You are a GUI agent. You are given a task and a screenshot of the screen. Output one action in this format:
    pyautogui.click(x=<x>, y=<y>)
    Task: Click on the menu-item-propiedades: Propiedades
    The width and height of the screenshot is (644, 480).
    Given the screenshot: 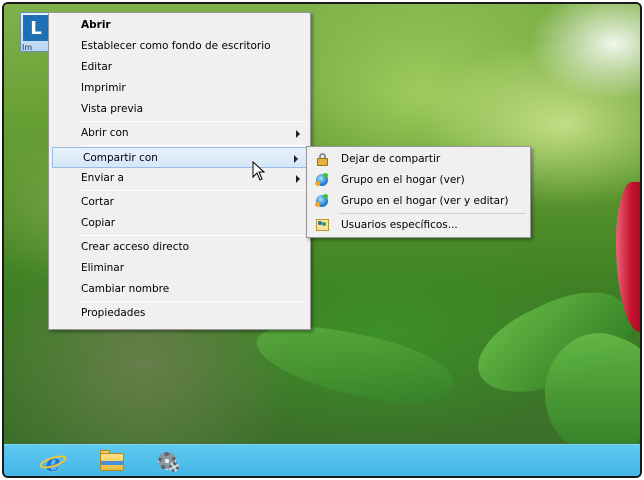 What is the action you would take?
    pyautogui.click(x=179, y=313)
    